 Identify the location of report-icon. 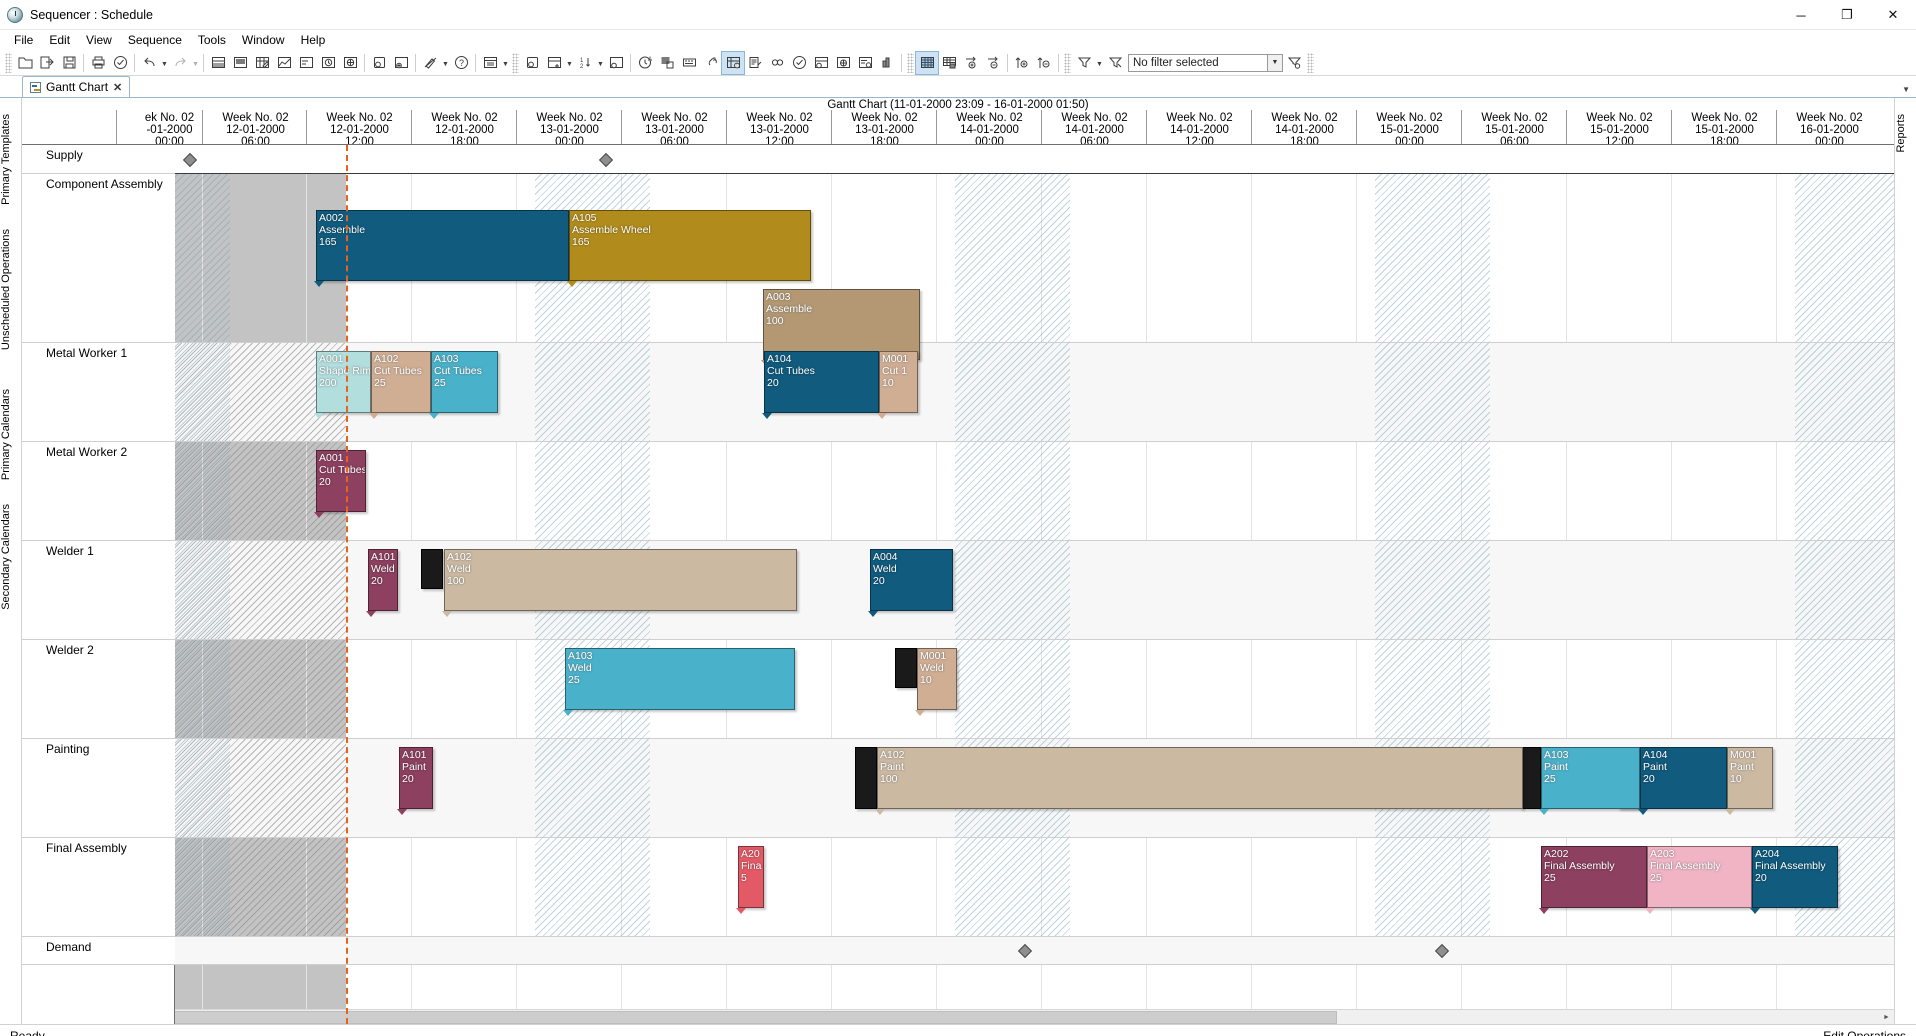
(865, 63).